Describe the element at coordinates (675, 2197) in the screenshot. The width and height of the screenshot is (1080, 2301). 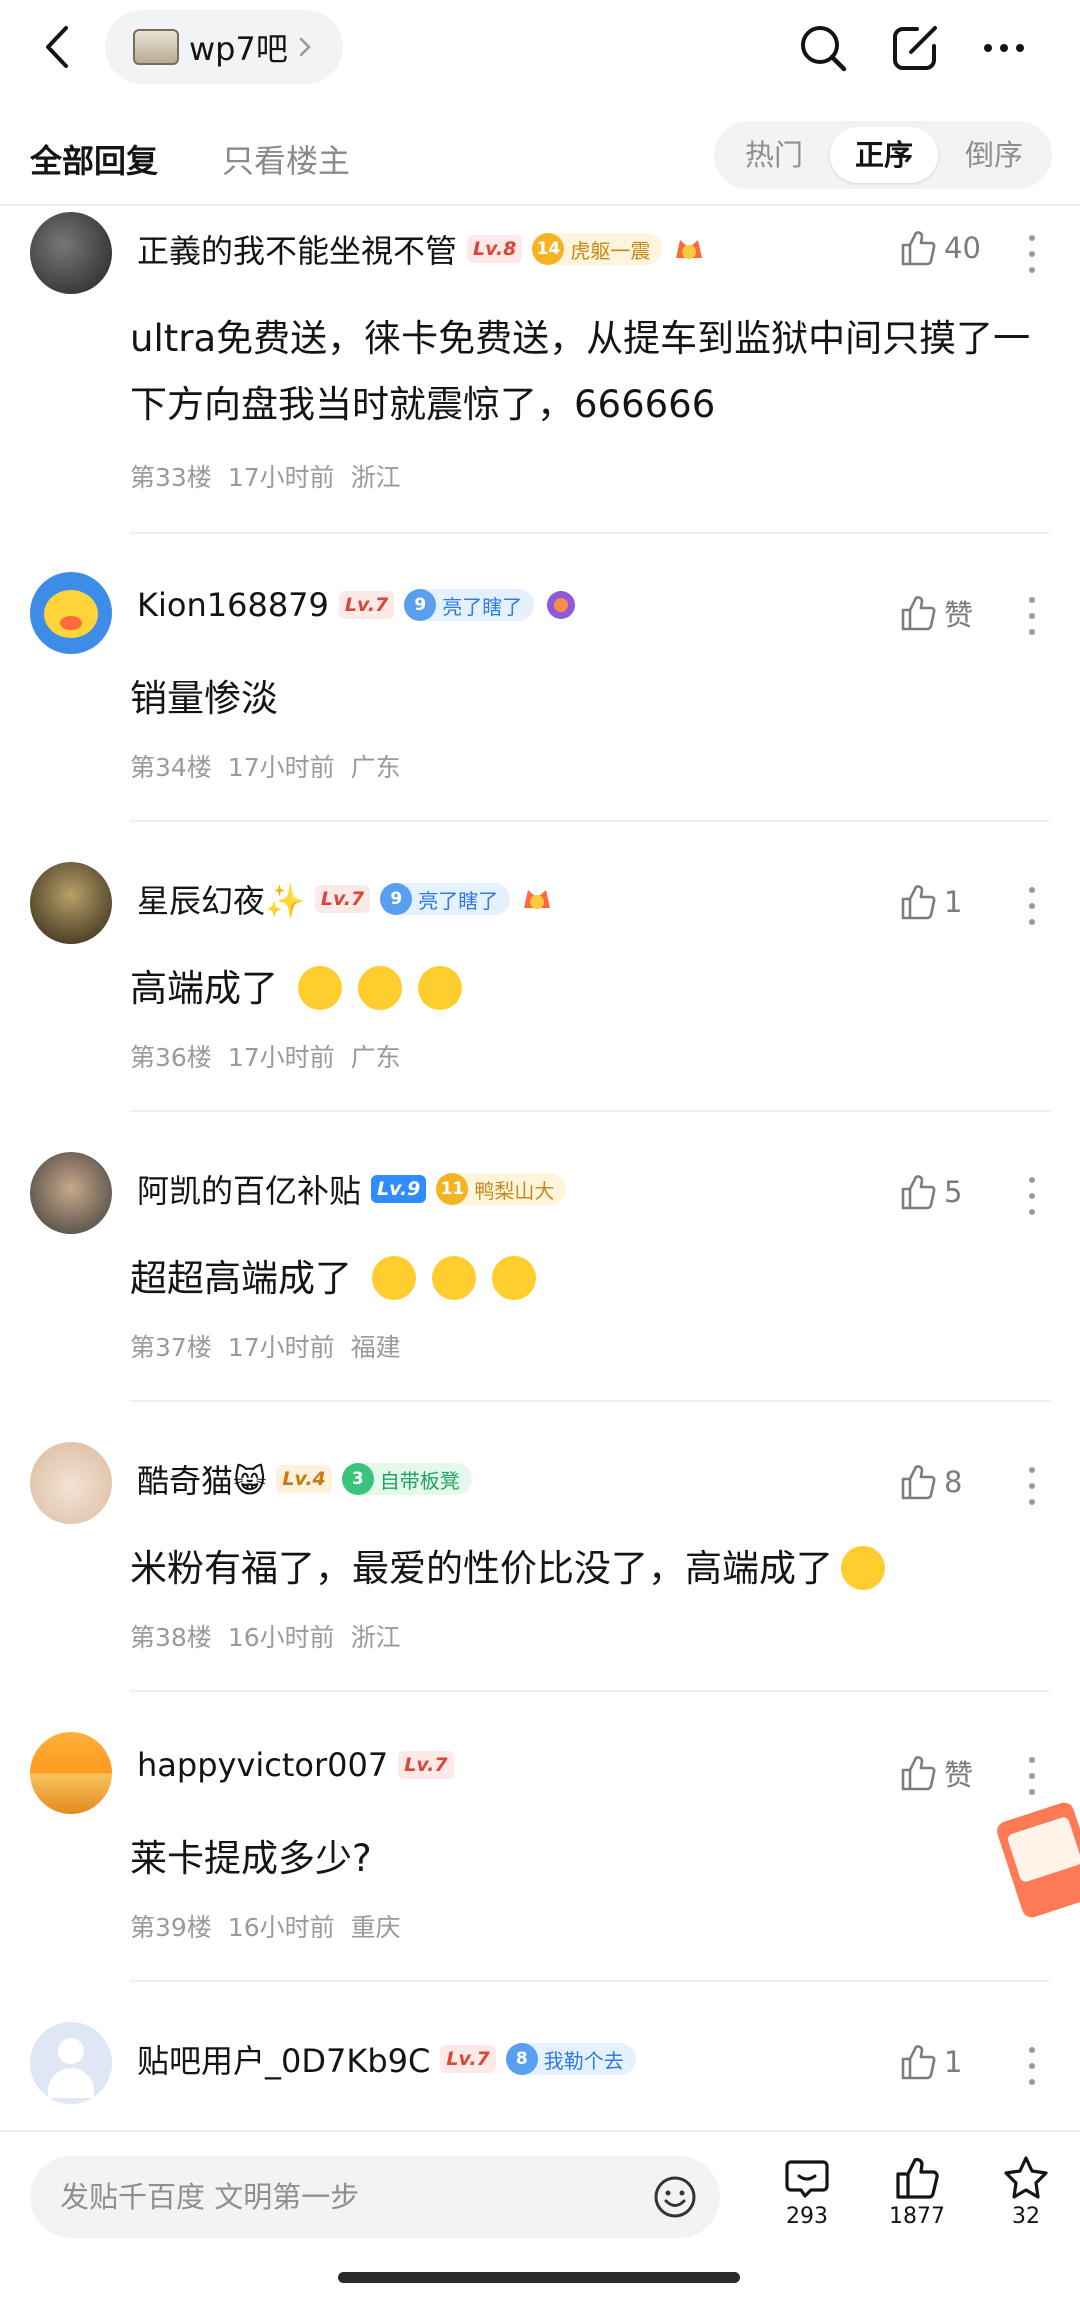
I see `emoji-icon` at that location.